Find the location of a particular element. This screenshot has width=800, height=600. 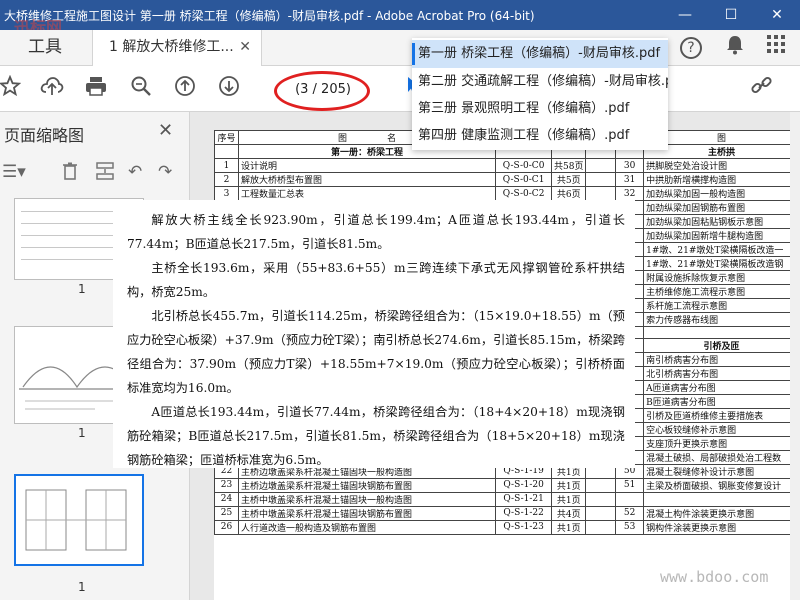

table-cell: 解放大桥桥型布置图 is located at coordinates (367, 179).